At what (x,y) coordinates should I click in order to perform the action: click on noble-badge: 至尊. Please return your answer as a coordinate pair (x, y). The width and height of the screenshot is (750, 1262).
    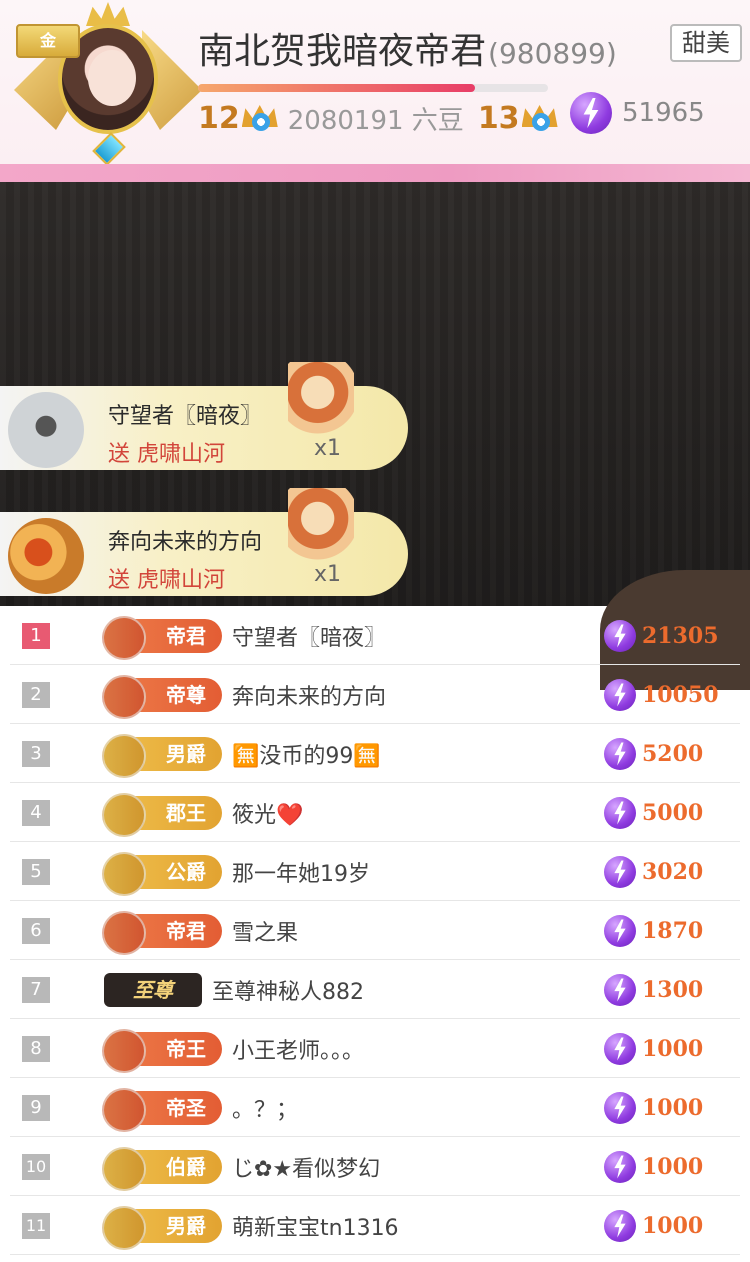
    Looking at the image, I should click on (153, 990).